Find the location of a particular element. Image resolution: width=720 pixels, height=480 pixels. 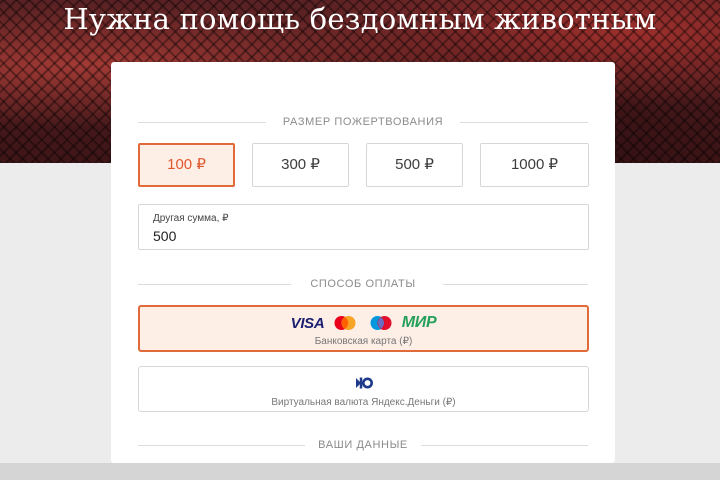

card-logos: VISA МИР is located at coordinates (363, 323).